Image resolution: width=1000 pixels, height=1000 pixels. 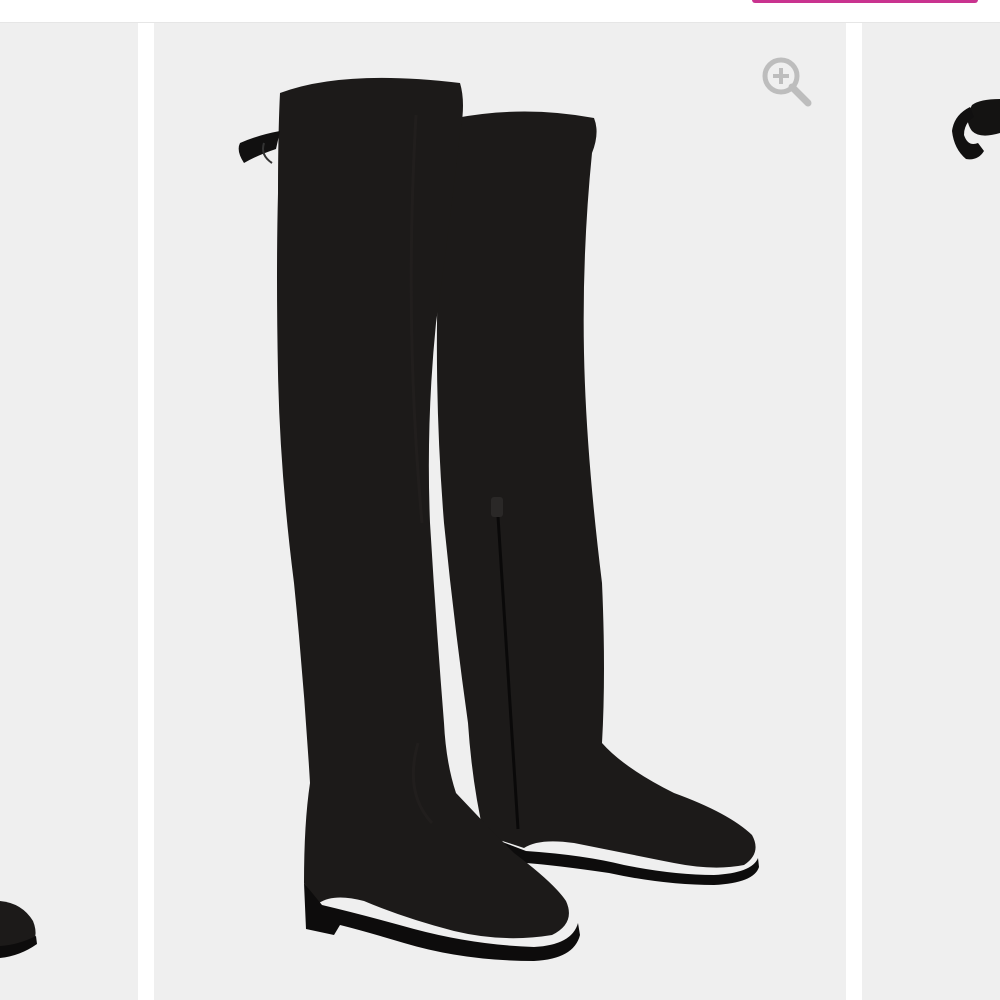 I want to click on boot-toe-thumbnail, so click(x=18, y=929).